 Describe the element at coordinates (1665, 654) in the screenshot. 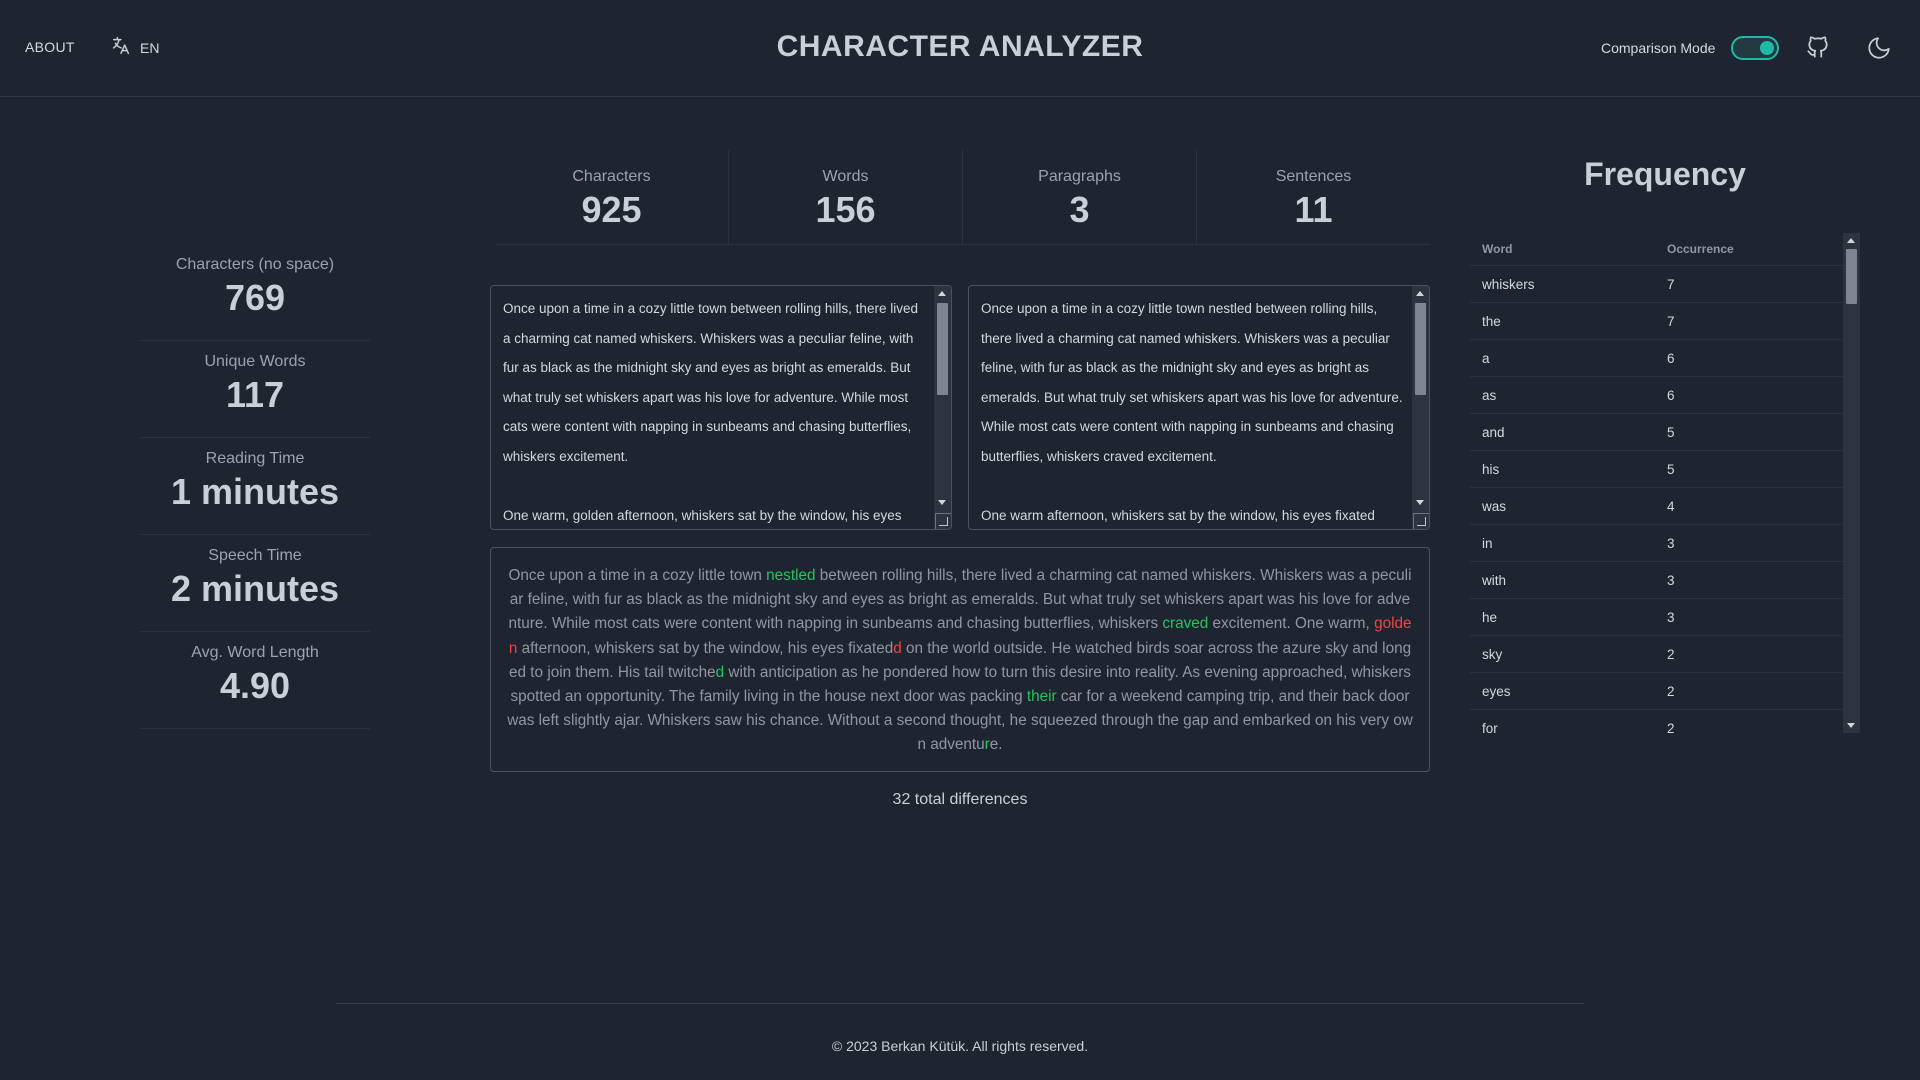

I see `table-row: sky 2` at that location.